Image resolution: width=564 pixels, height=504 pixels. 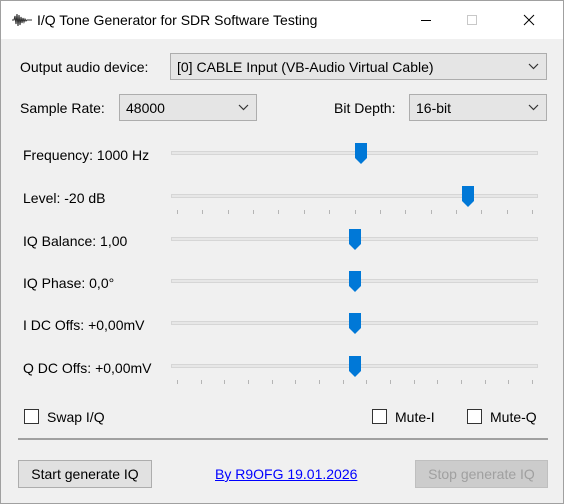 I want to click on mute-q-checkbox, so click(x=474, y=416).